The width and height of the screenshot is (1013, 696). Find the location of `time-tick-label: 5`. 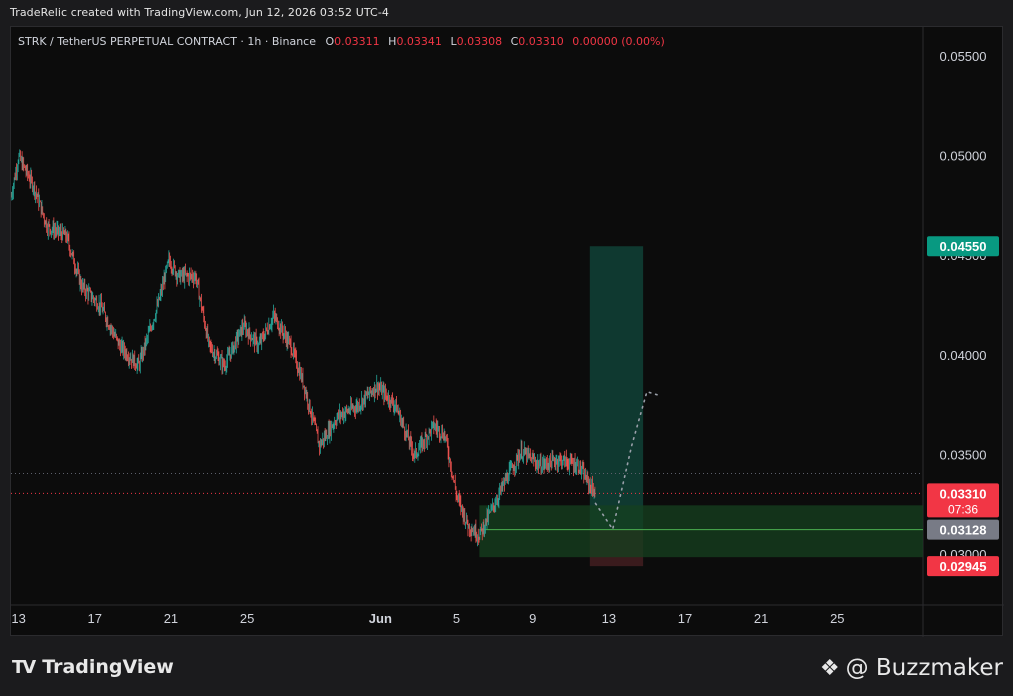

time-tick-label: 5 is located at coordinates (456, 618).